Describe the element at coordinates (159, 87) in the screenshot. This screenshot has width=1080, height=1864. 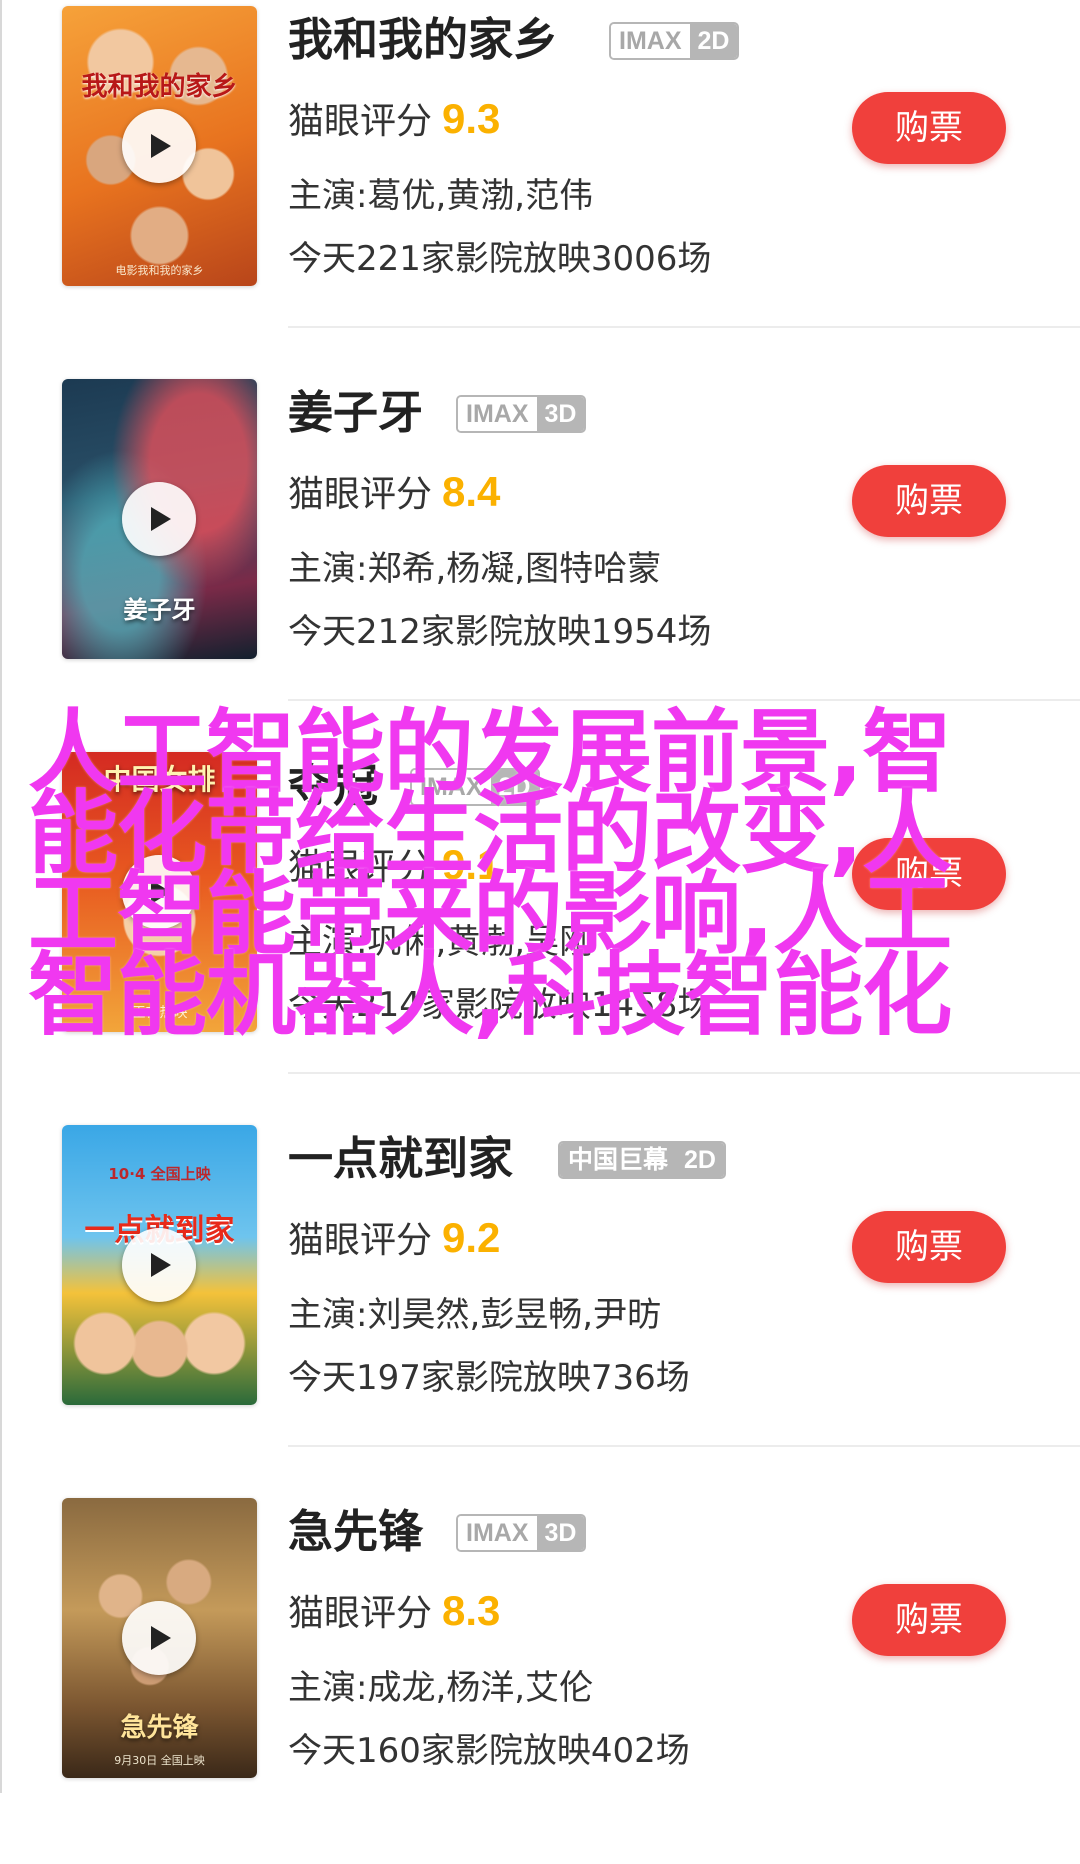
I see `poster-title: 我和我的家乡` at that location.